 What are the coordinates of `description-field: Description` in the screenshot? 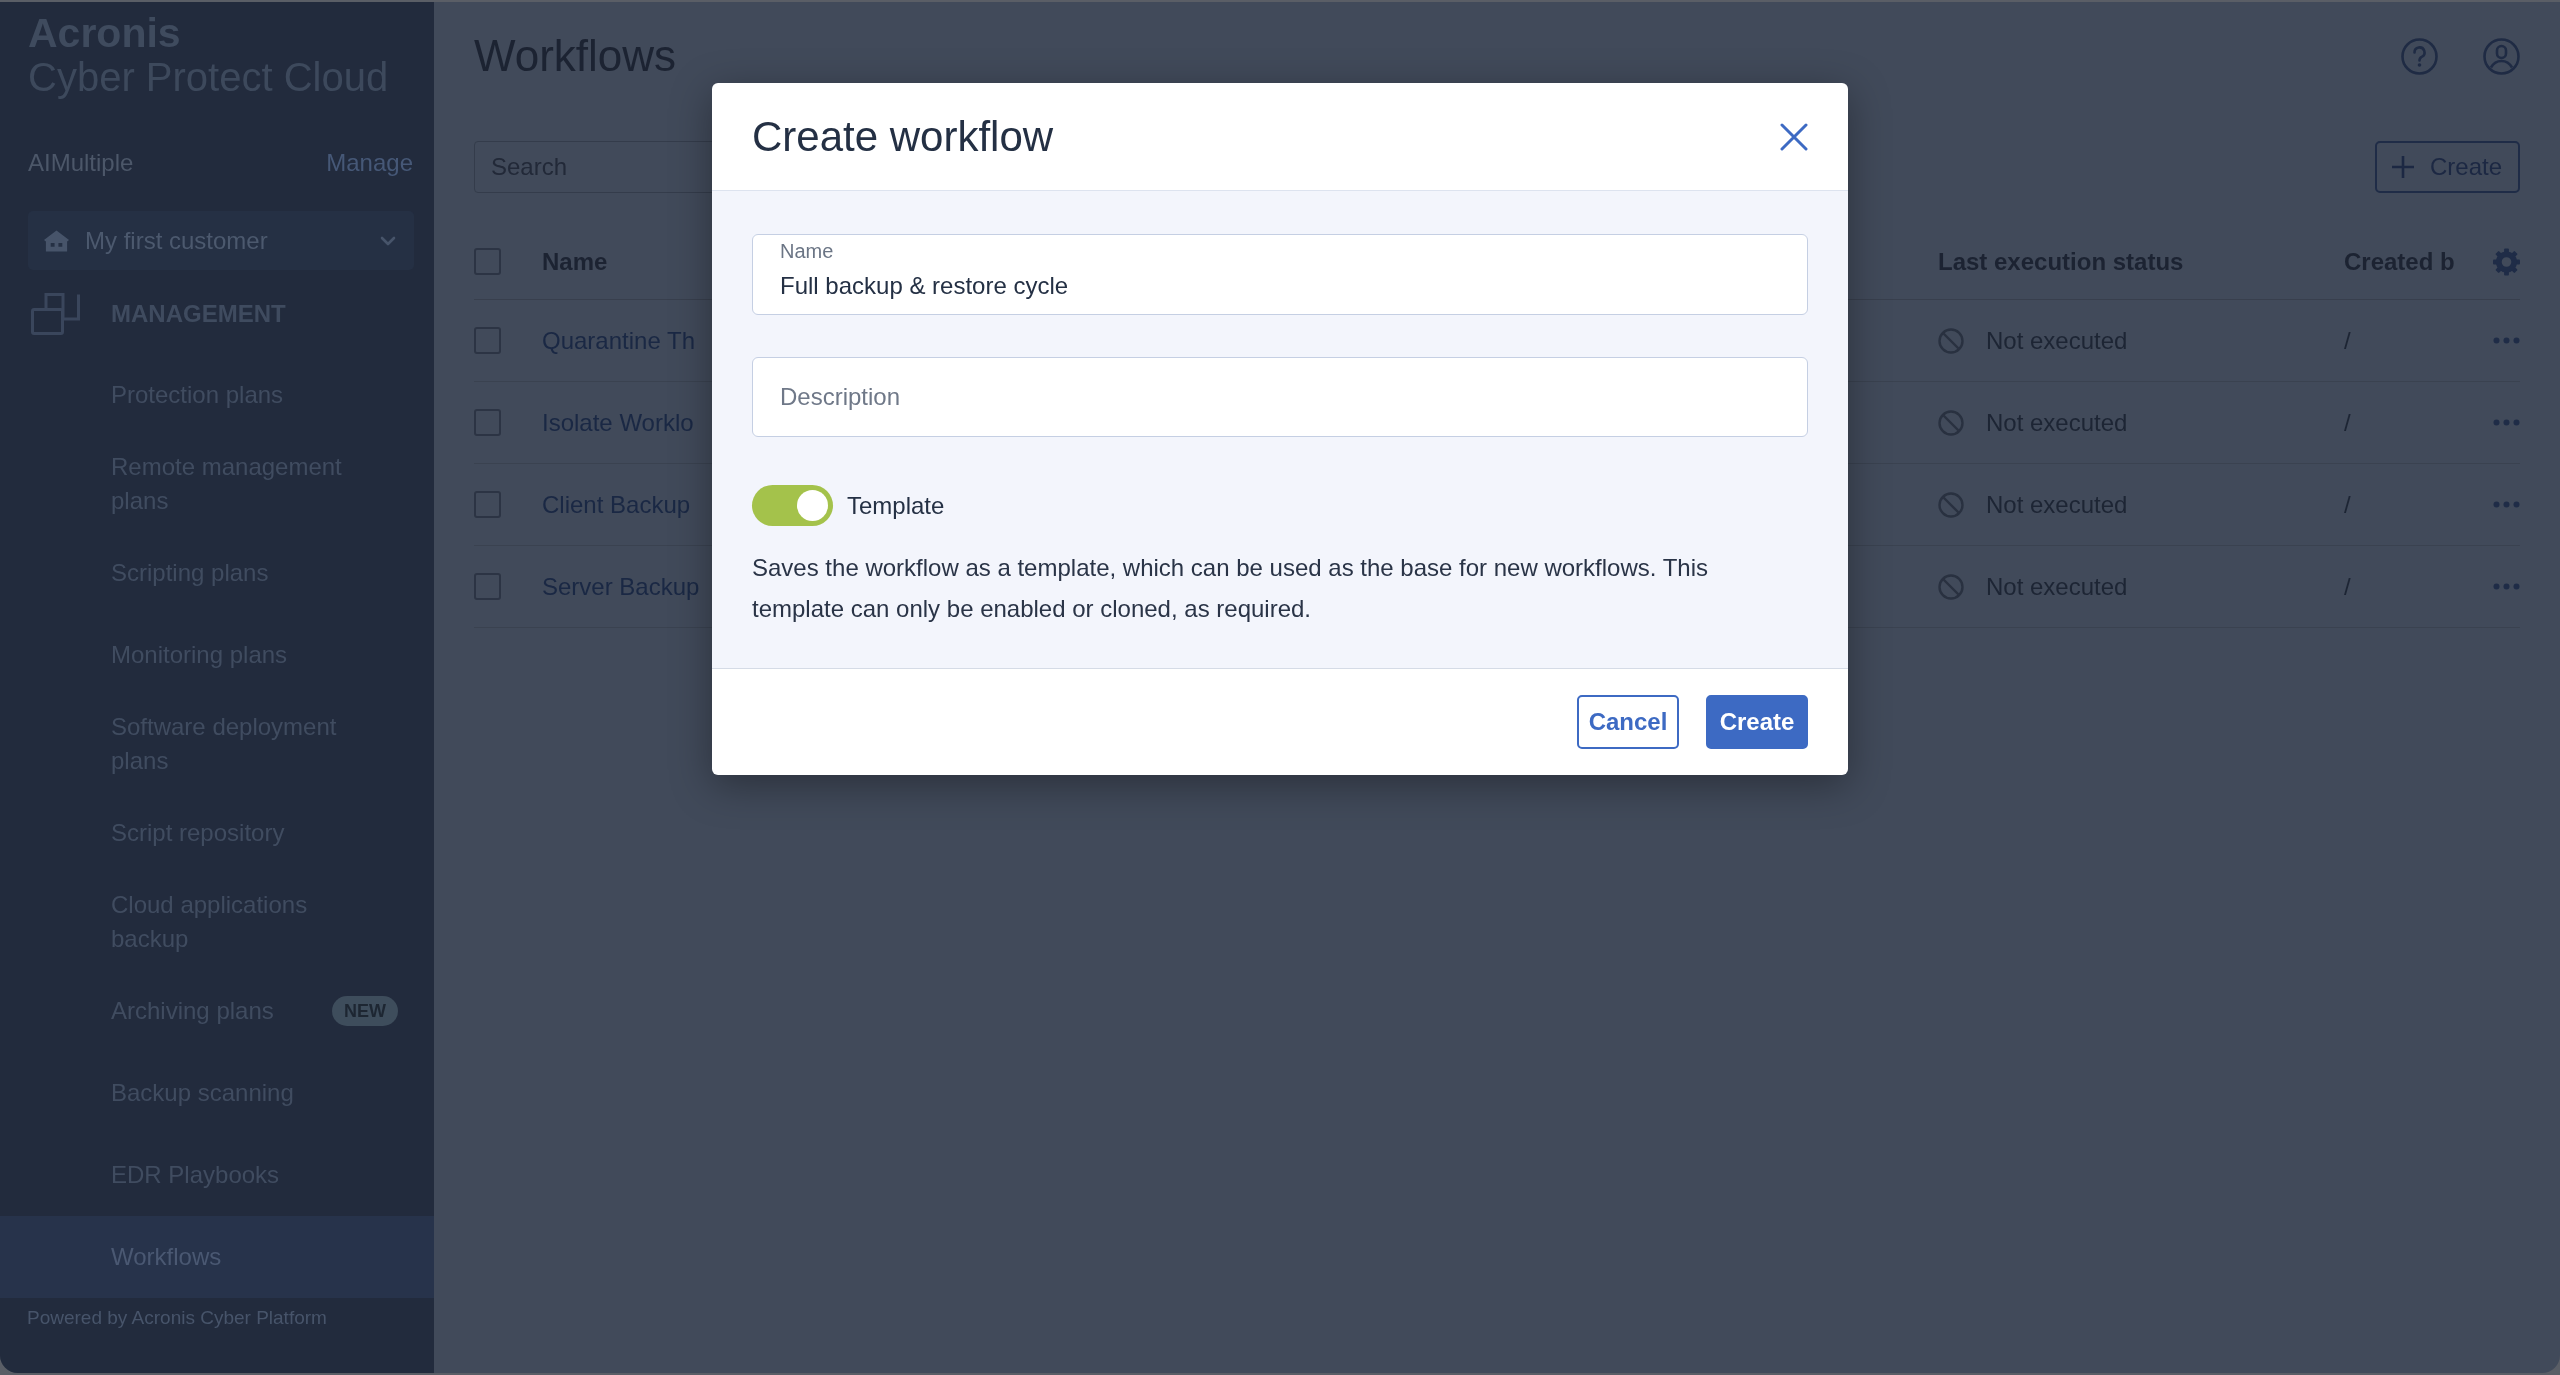 It's located at (1280, 397).